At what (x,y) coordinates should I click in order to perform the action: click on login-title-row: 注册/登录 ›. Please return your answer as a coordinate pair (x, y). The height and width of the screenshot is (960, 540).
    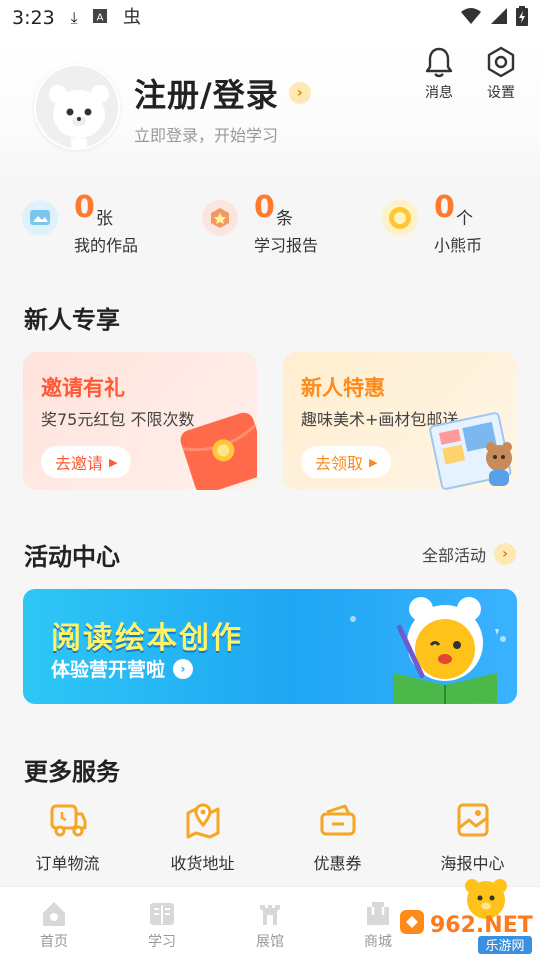
    Looking at the image, I should click on (222, 93).